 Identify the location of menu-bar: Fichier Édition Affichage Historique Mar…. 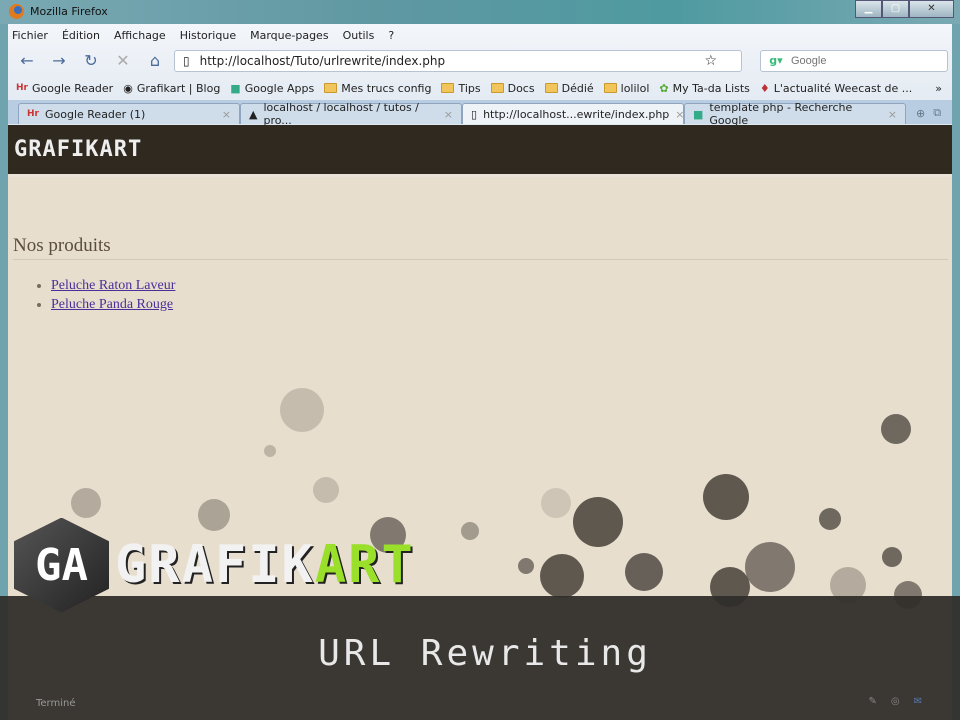
(480, 34).